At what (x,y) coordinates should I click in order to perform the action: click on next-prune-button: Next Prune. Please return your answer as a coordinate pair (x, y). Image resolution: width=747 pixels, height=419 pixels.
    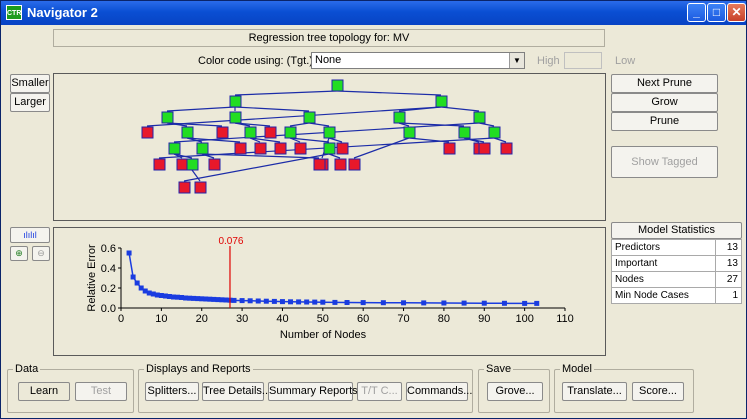
    Looking at the image, I should click on (664, 83).